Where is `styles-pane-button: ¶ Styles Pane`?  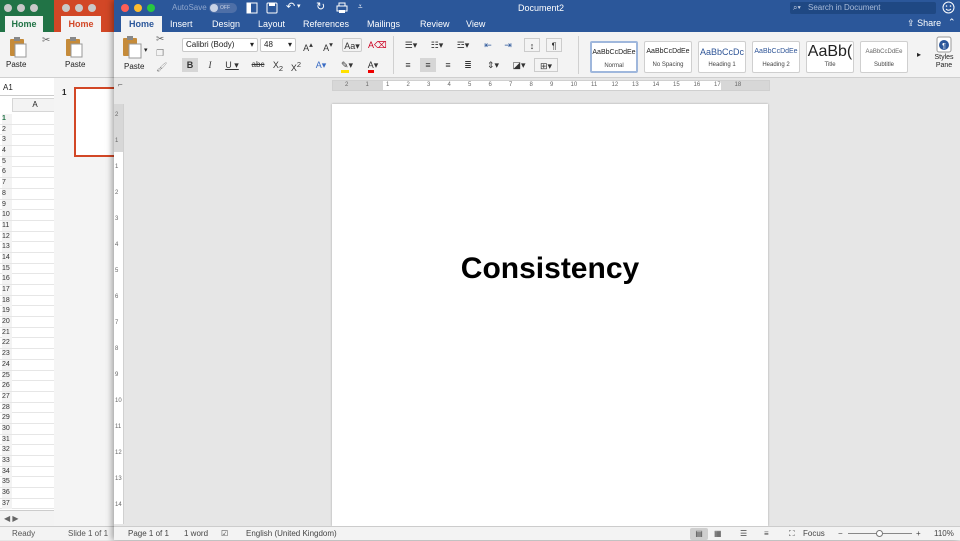
styles-pane-button: ¶ Styles Pane is located at coordinates (944, 55).